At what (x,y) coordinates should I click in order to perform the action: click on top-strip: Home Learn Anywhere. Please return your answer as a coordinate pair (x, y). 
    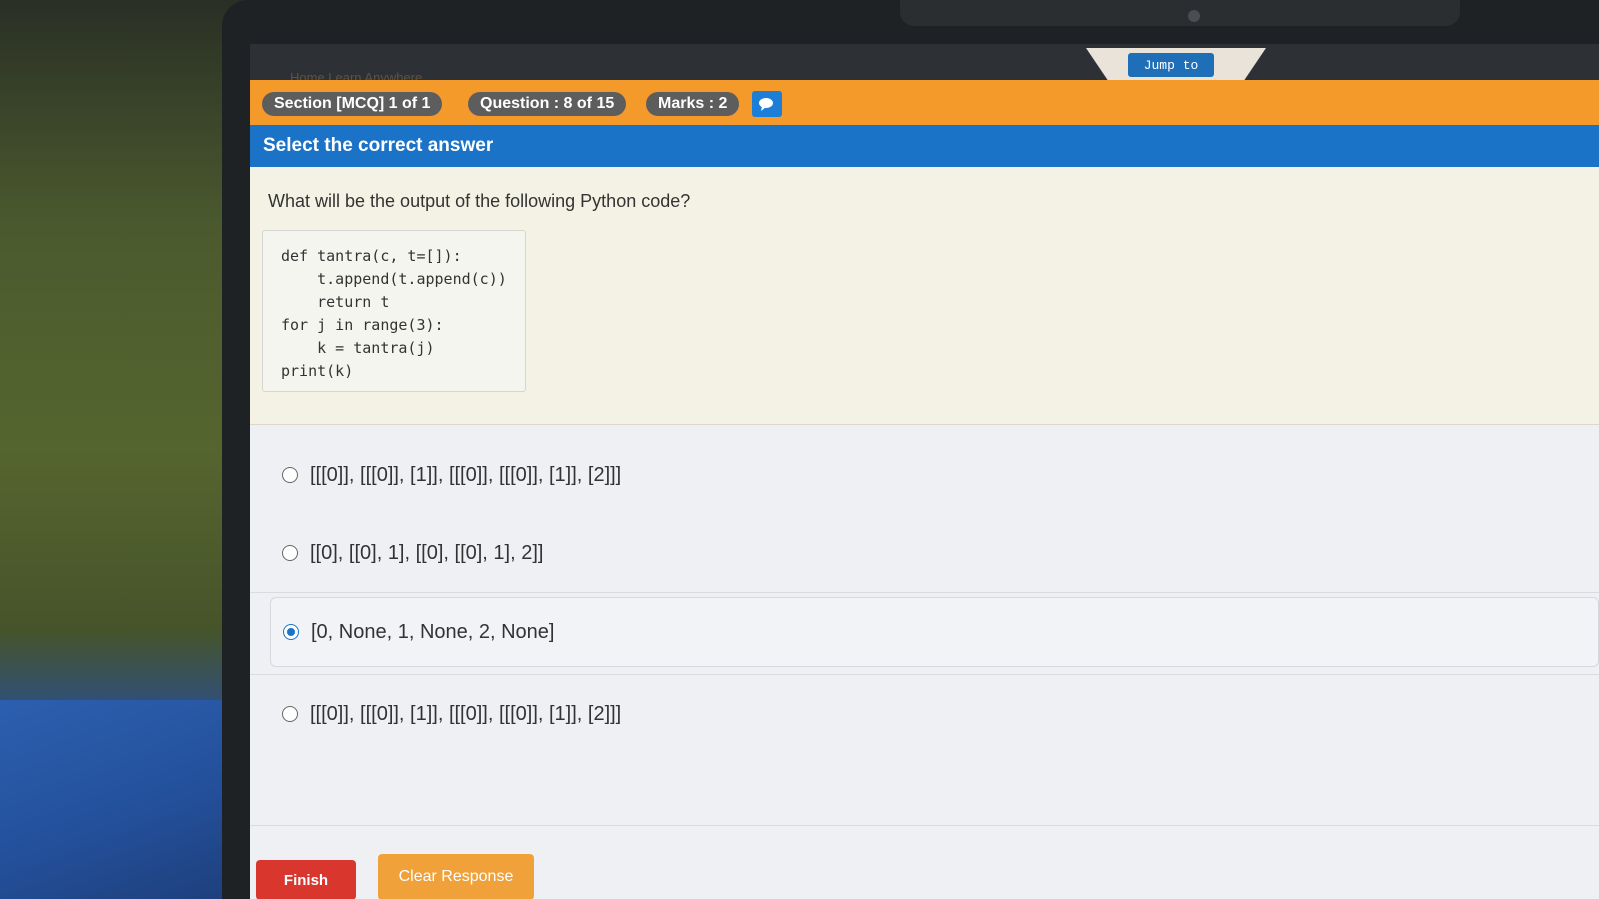
    Looking at the image, I should click on (924, 64).